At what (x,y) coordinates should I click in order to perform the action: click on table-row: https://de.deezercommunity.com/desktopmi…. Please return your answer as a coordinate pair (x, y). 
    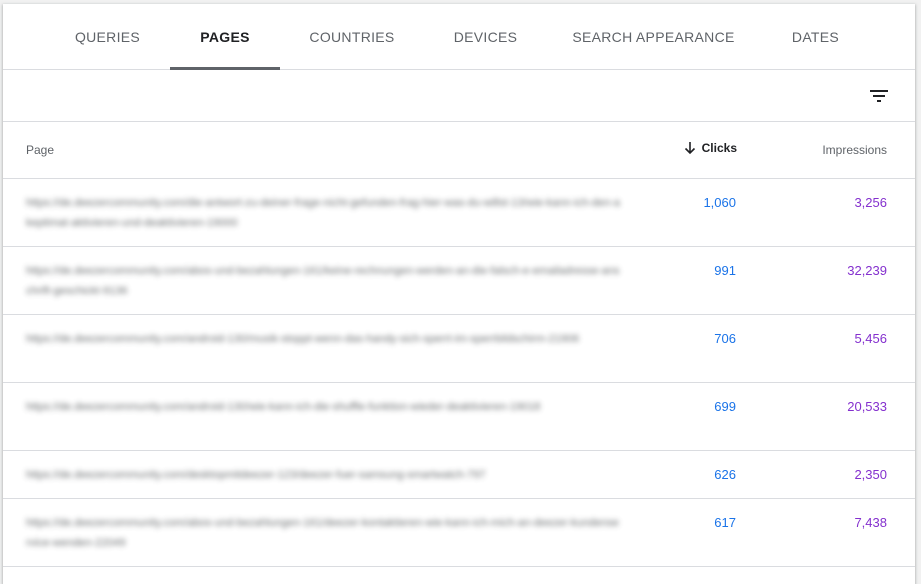
    Looking at the image, I should click on (459, 475).